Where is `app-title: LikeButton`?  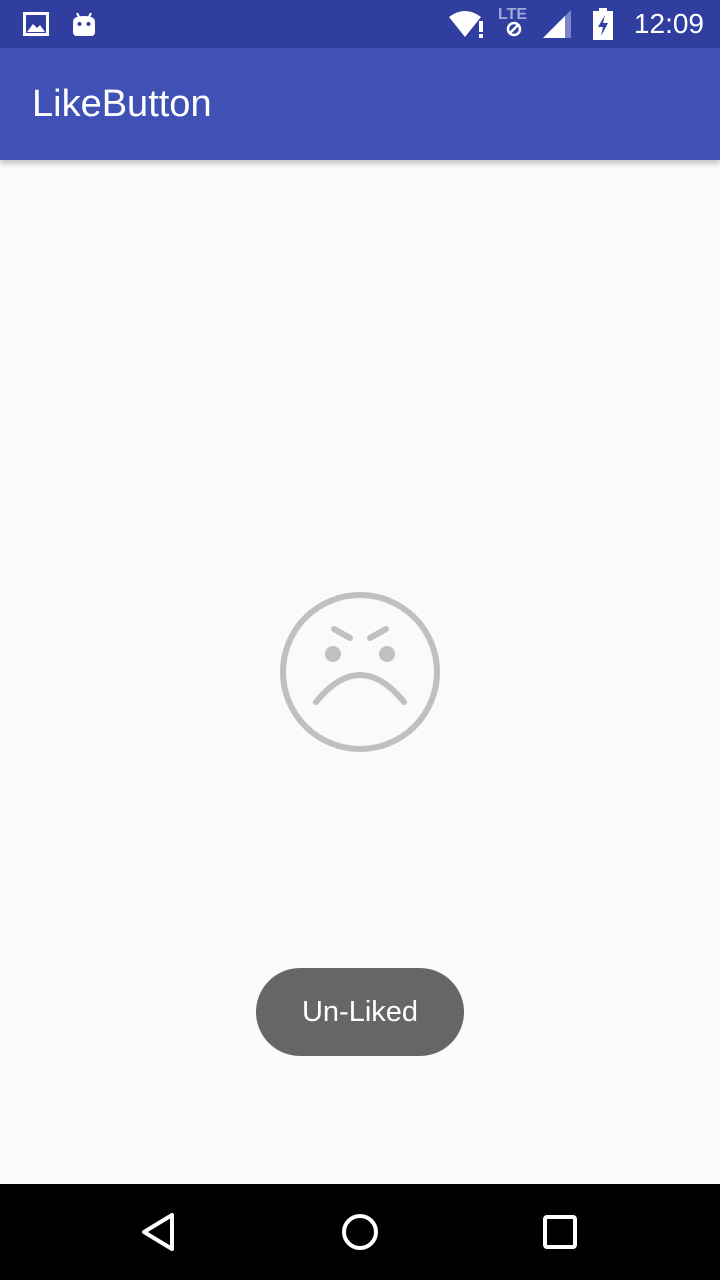
app-title: LikeButton is located at coordinates (122, 103).